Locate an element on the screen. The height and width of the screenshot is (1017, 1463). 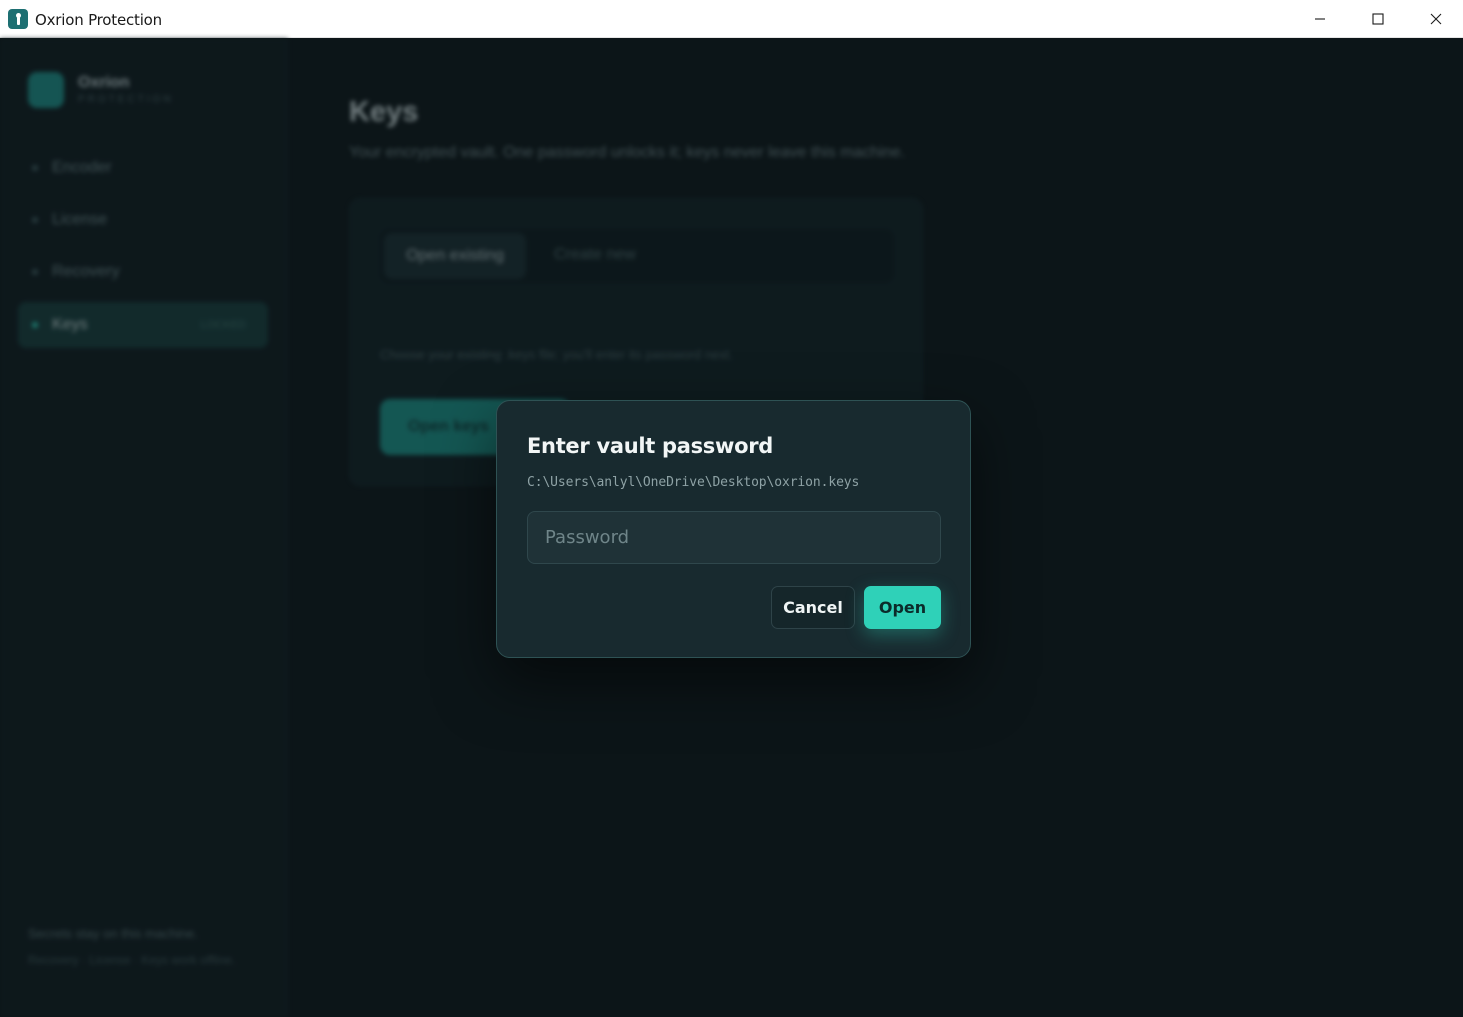
open-button: Open is located at coordinates (902, 607).